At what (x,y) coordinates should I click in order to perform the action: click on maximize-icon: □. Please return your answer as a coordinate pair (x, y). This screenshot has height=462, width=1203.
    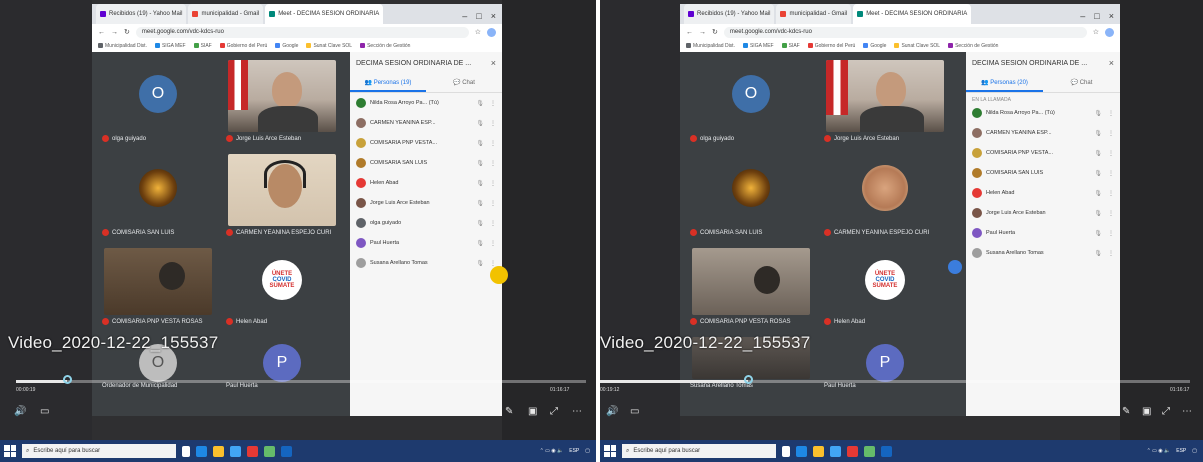
    Looking at the image, I should click on (478, 16).